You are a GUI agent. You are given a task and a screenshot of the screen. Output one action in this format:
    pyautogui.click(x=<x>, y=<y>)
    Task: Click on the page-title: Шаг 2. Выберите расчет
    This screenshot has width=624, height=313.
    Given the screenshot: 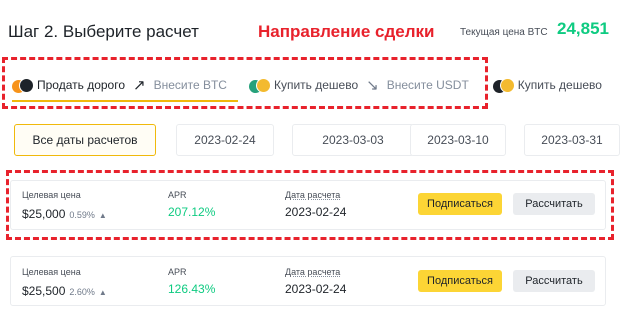 What is the action you would take?
    pyautogui.click(x=103, y=31)
    